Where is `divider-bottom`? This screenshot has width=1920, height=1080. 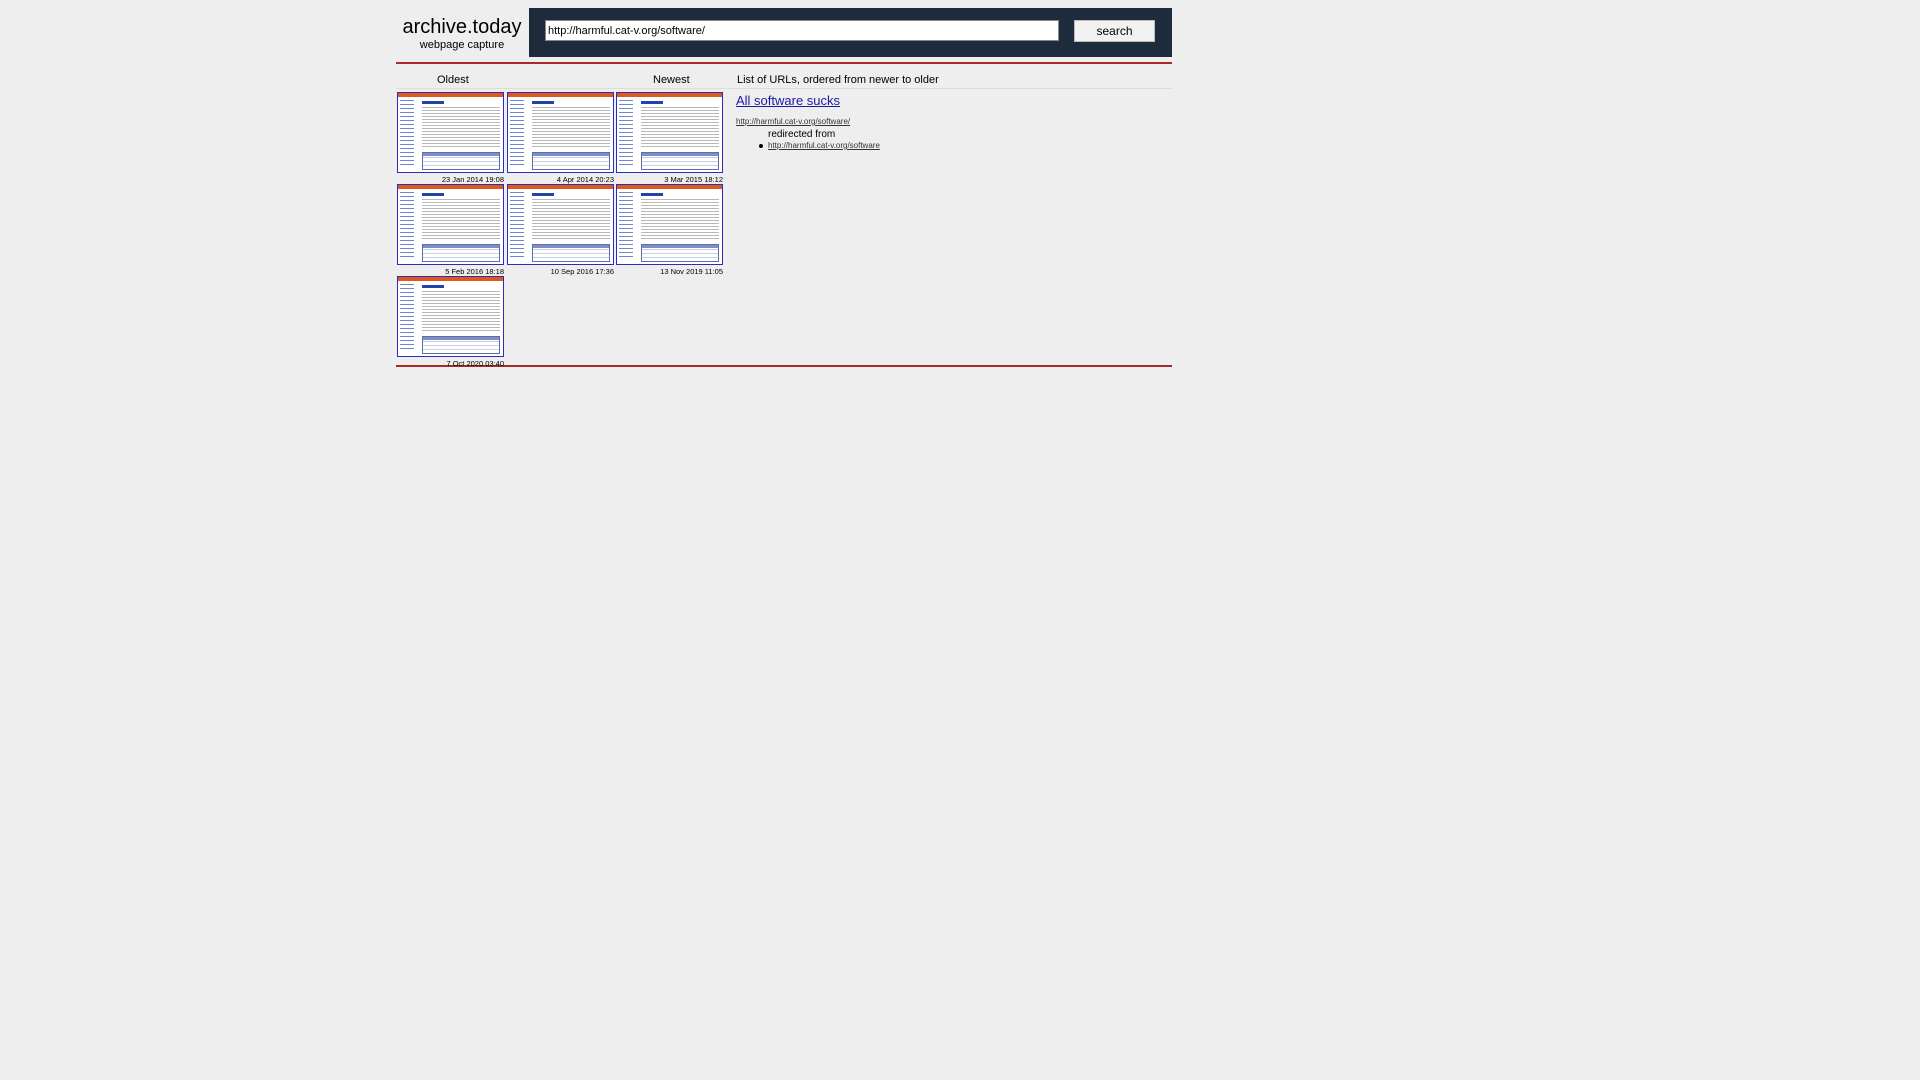 divider-bottom is located at coordinates (784, 366).